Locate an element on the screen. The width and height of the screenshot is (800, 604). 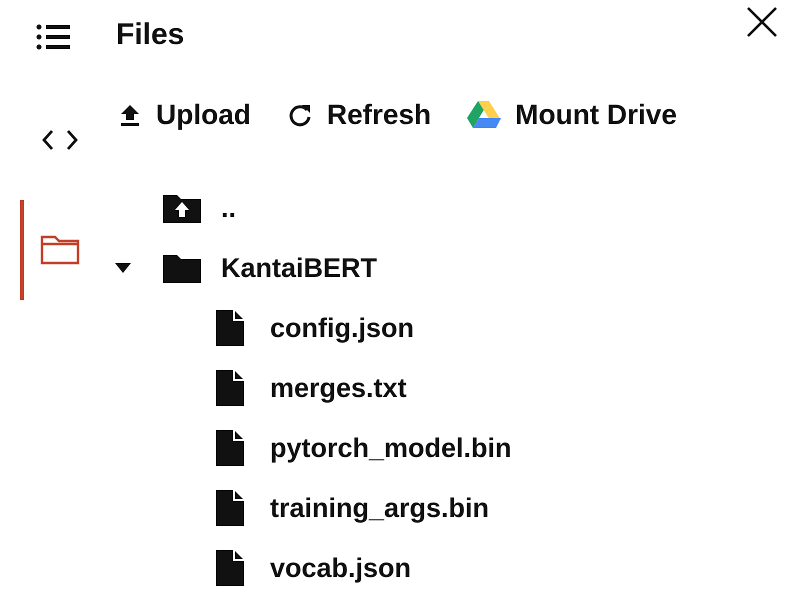
file-name: training_args.bin is located at coordinates (380, 508).